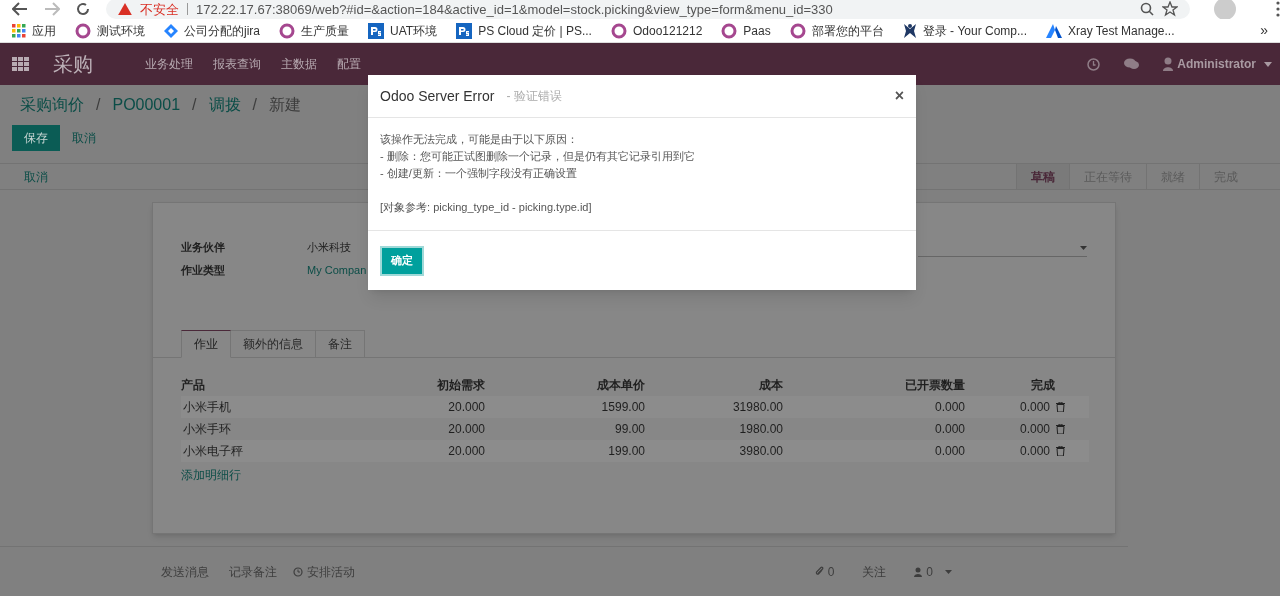  I want to click on figure-icon, so click(909, 30).